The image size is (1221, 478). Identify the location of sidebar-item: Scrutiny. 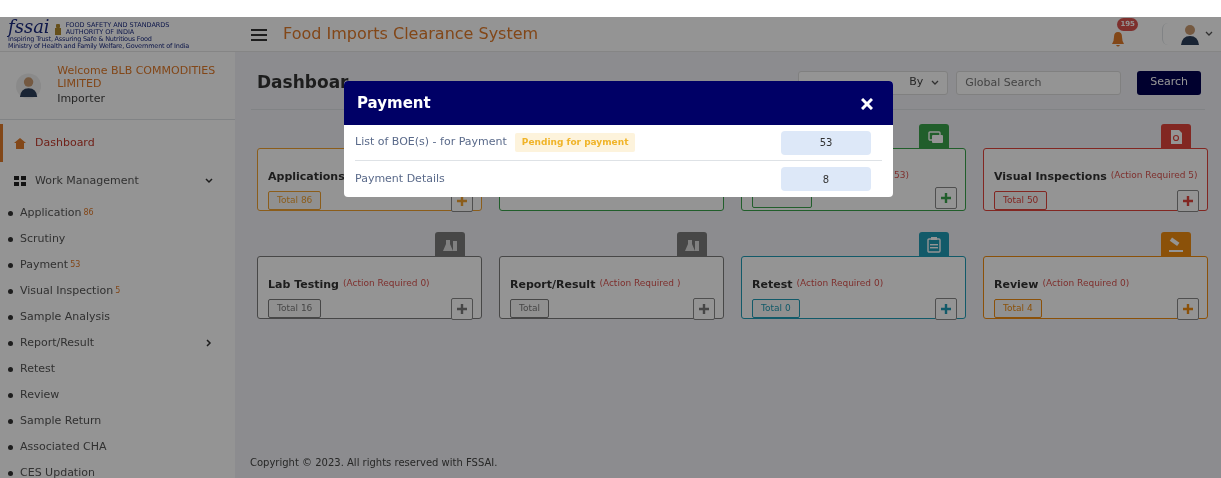
(117, 239).